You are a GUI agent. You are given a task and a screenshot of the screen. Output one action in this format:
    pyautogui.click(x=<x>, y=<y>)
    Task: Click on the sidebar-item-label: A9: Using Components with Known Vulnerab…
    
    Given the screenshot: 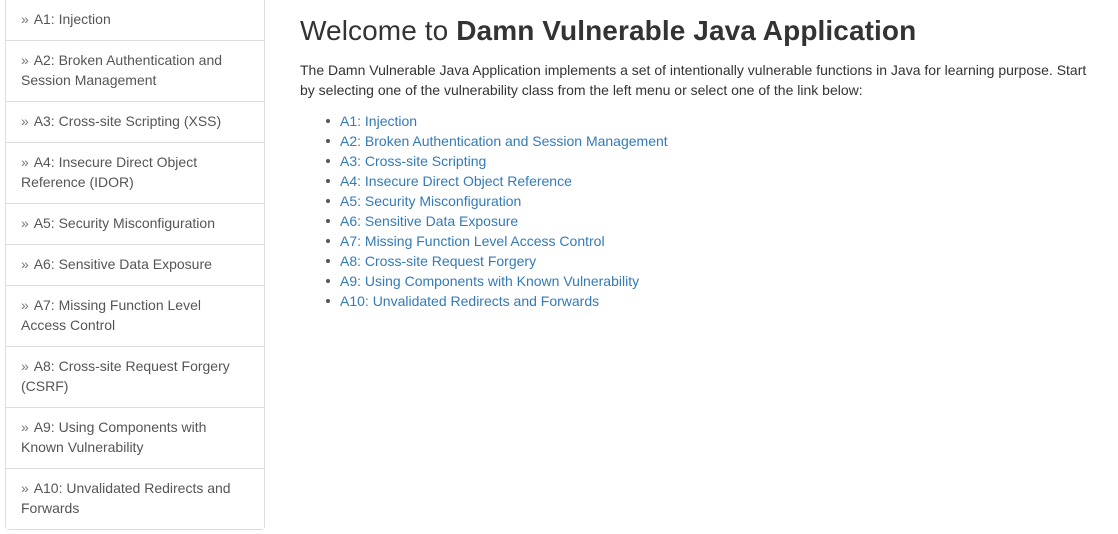 What is the action you would take?
    pyautogui.click(x=114, y=436)
    